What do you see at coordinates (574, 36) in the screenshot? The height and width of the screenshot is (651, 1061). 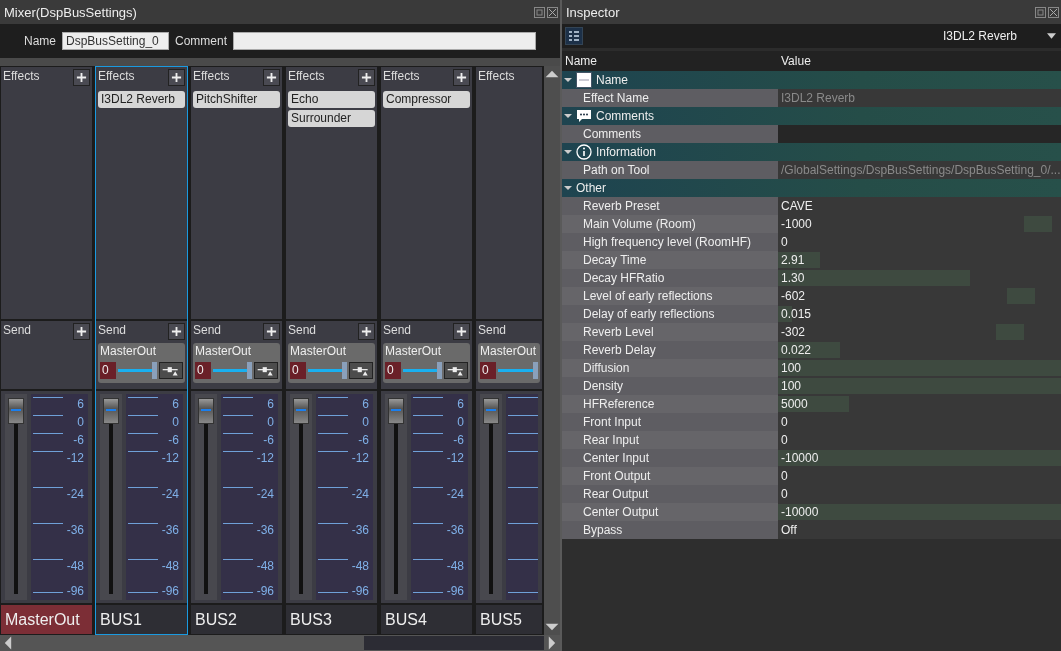 I see `list-view-button` at bounding box center [574, 36].